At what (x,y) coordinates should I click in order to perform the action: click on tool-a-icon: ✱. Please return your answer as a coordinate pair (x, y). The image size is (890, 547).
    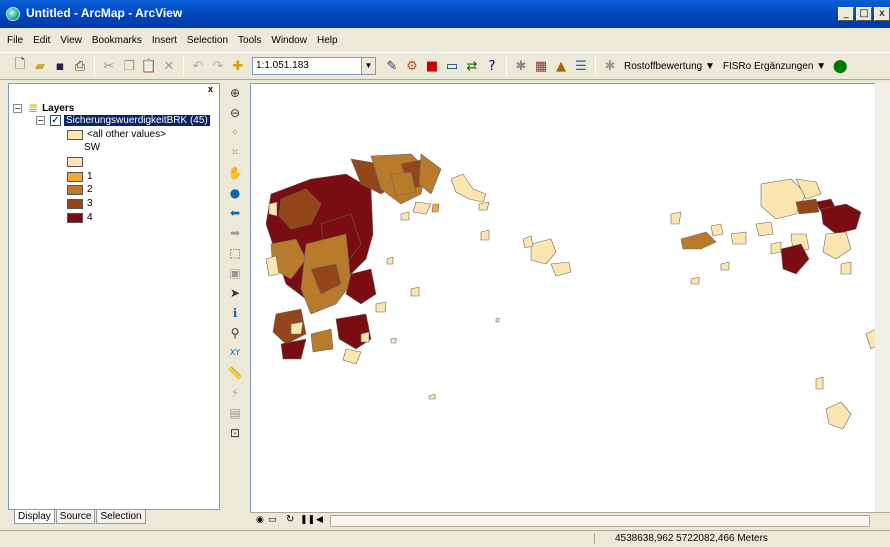
    Looking at the image, I should click on (521, 66).